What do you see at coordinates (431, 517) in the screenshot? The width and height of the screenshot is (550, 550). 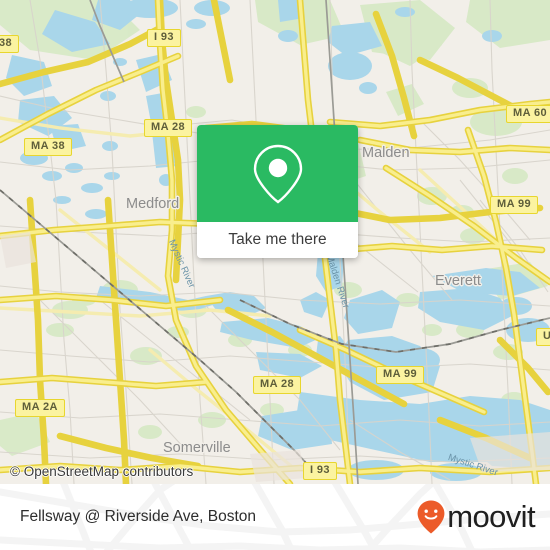 I see `moovit-smiley-pin-icon` at bounding box center [431, 517].